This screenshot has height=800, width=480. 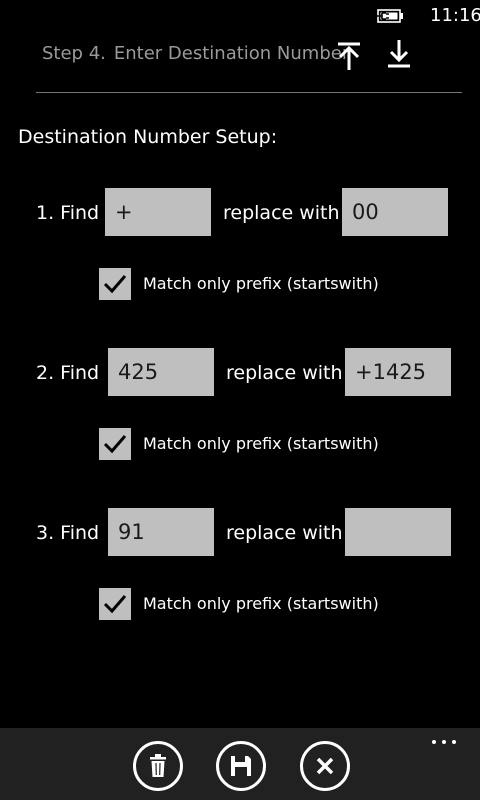 I want to click on page-title: Step 4. Enter Destination Number, so click(x=195, y=53).